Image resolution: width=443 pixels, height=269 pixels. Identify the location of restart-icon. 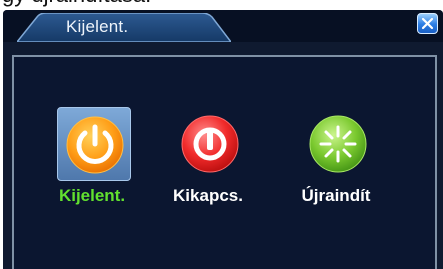
(338, 144).